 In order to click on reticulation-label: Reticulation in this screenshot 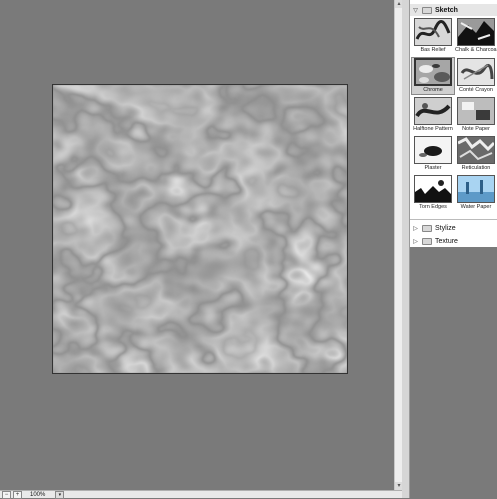, I will do `click(476, 168)`.